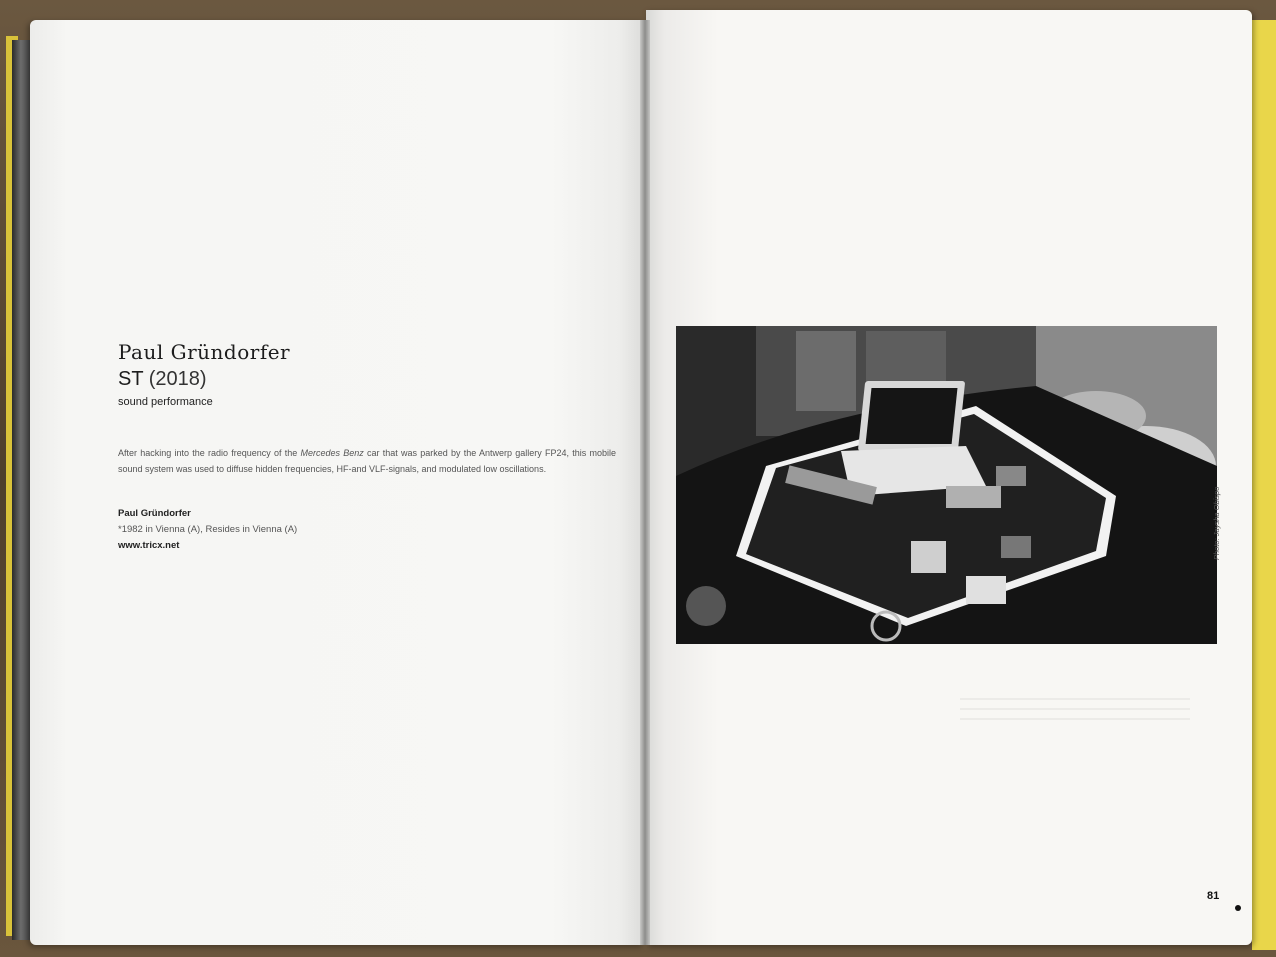 The width and height of the screenshot is (1276, 957). I want to click on description-car-name: Mercedes Benz, so click(332, 453).